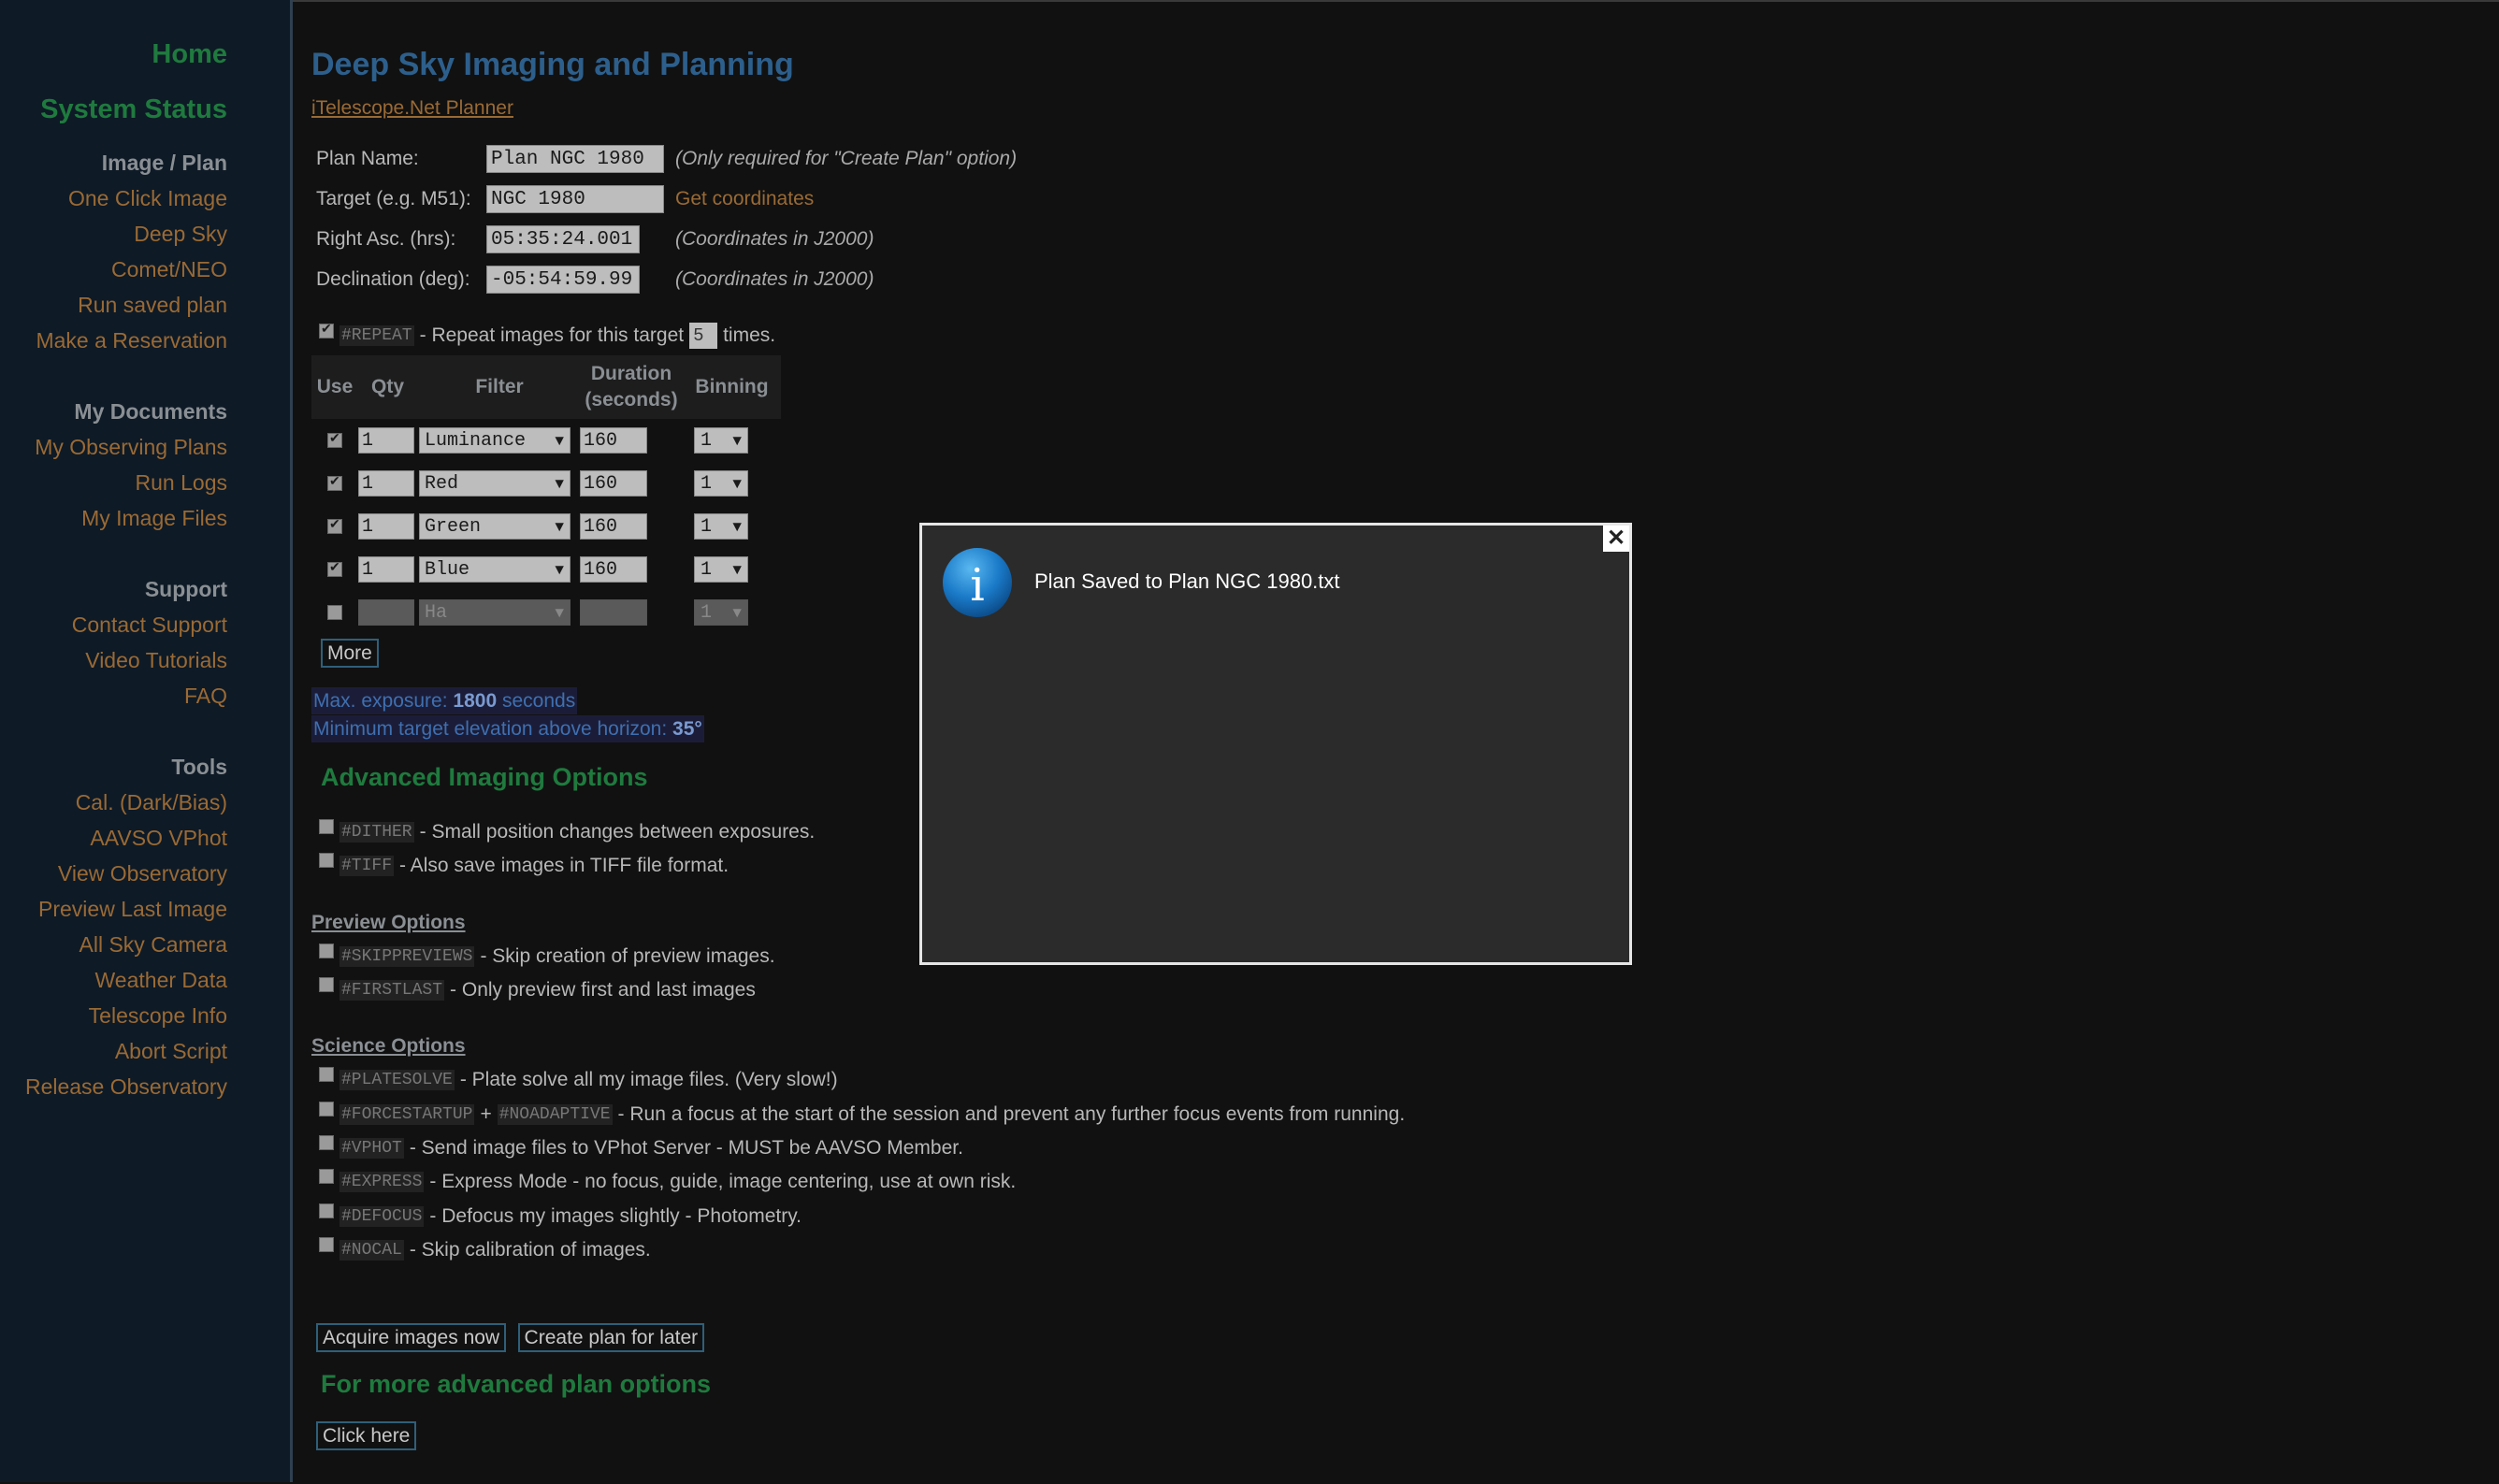 The image size is (2499, 1484). I want to click on vphot-checkbox, so click(327, 1142).